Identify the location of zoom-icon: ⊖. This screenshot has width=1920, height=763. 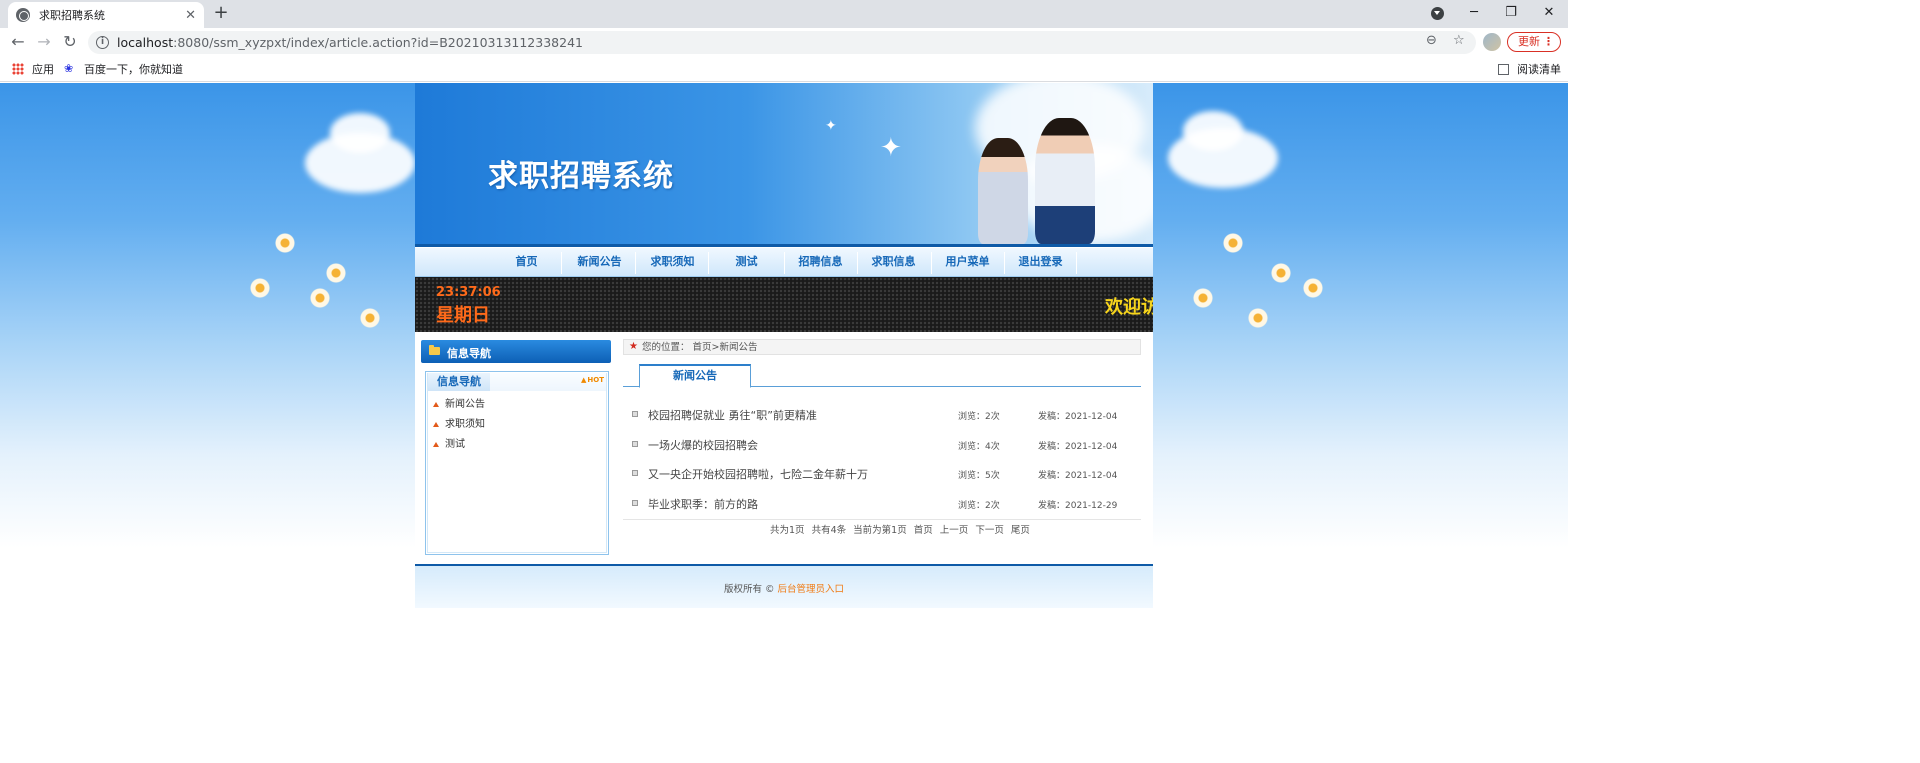
(1431, 40).